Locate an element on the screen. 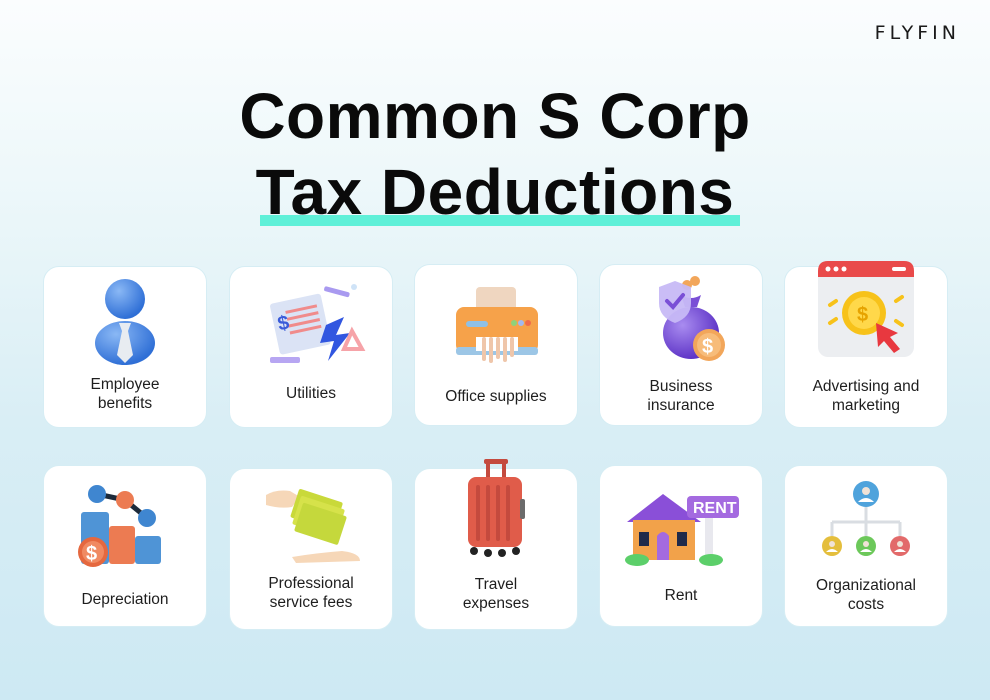 This screenshot has width=990, height=700. card-business-insurance: $ Business insurance is located at coordinates (681, 345).